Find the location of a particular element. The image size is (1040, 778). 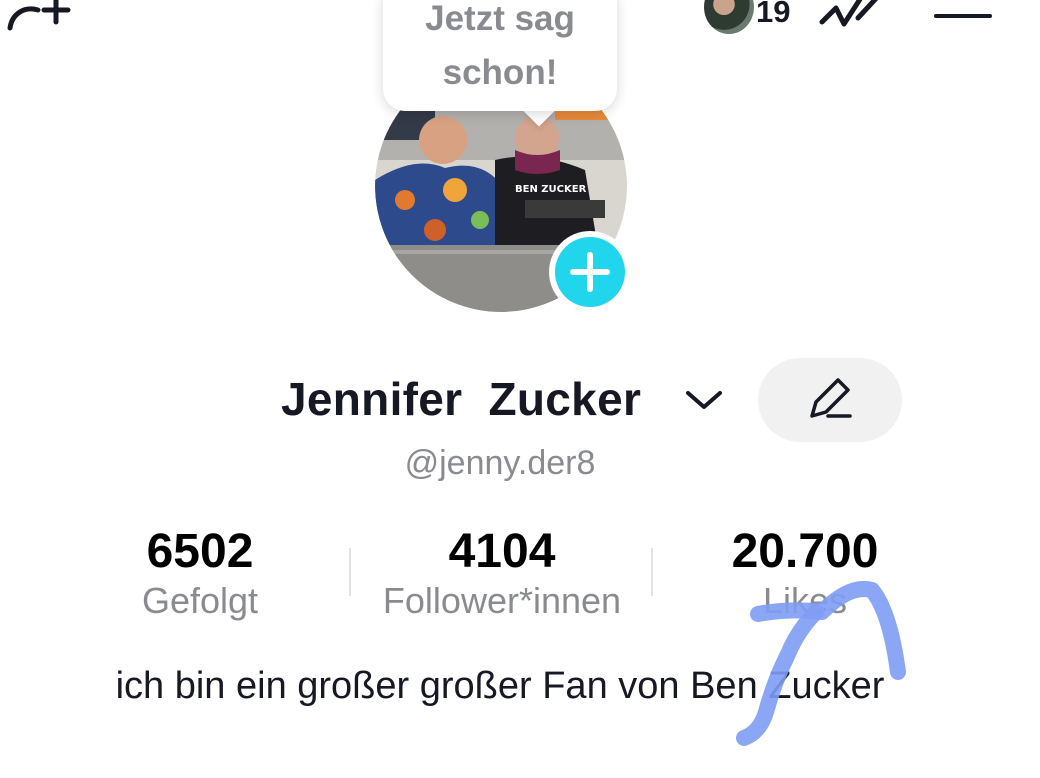

plus-icon is located at coordinates (590, 272).